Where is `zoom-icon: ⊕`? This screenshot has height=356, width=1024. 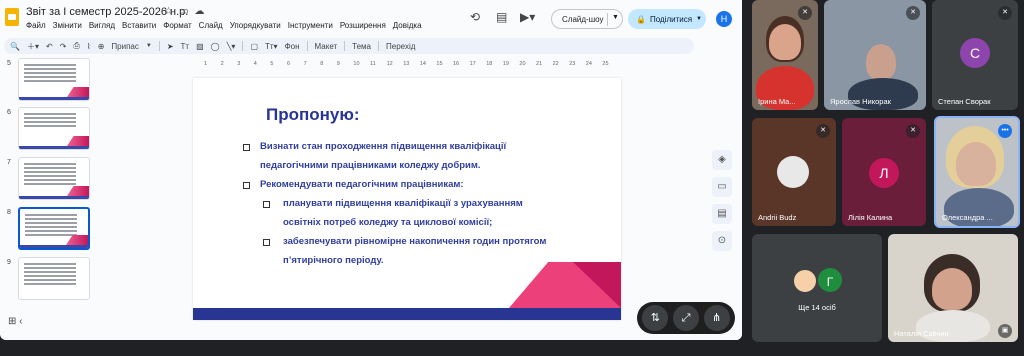
zoom-icon: ⊕ is located at coordinates (101, 46).